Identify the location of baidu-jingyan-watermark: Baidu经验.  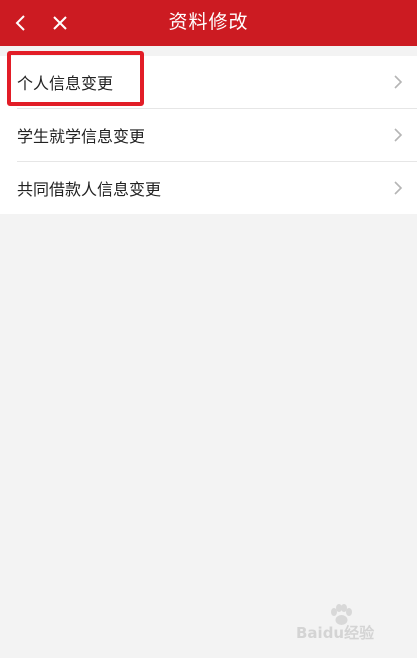
(352, 625).